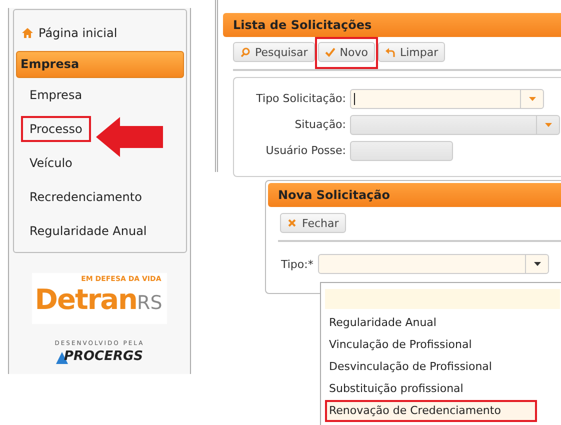 The image size is (561, 425). What do you see at coordinates (431, 411) in the screenshot?
I see `dropdown-option: Renovação de Credenciamento` at bounding box center [431, 411].